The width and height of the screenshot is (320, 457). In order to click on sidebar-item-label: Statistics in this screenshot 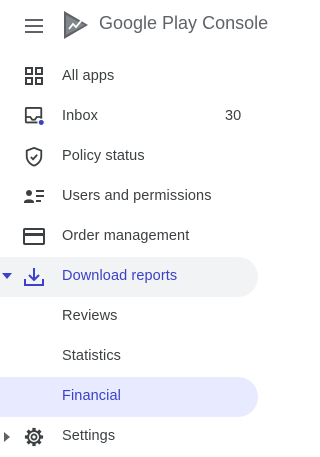, I will do `click(92, 356)`.